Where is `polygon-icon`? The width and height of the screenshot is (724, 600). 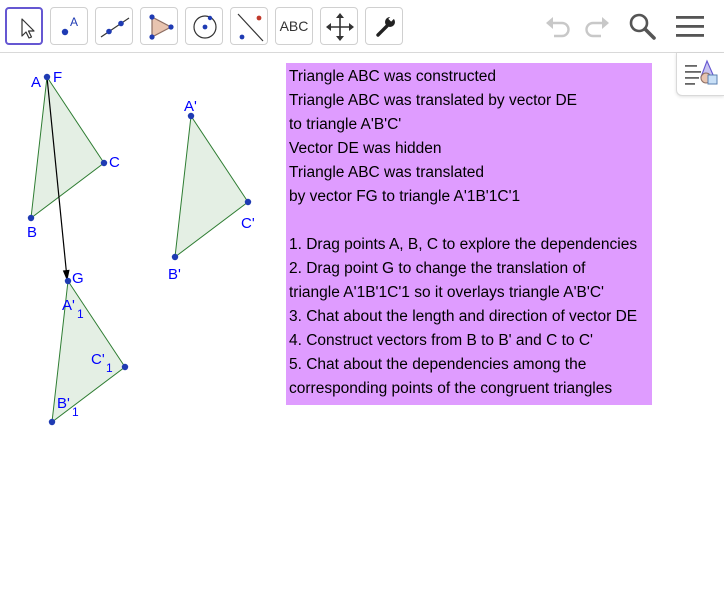
polygon-icon is located at coordinates (161, 27).